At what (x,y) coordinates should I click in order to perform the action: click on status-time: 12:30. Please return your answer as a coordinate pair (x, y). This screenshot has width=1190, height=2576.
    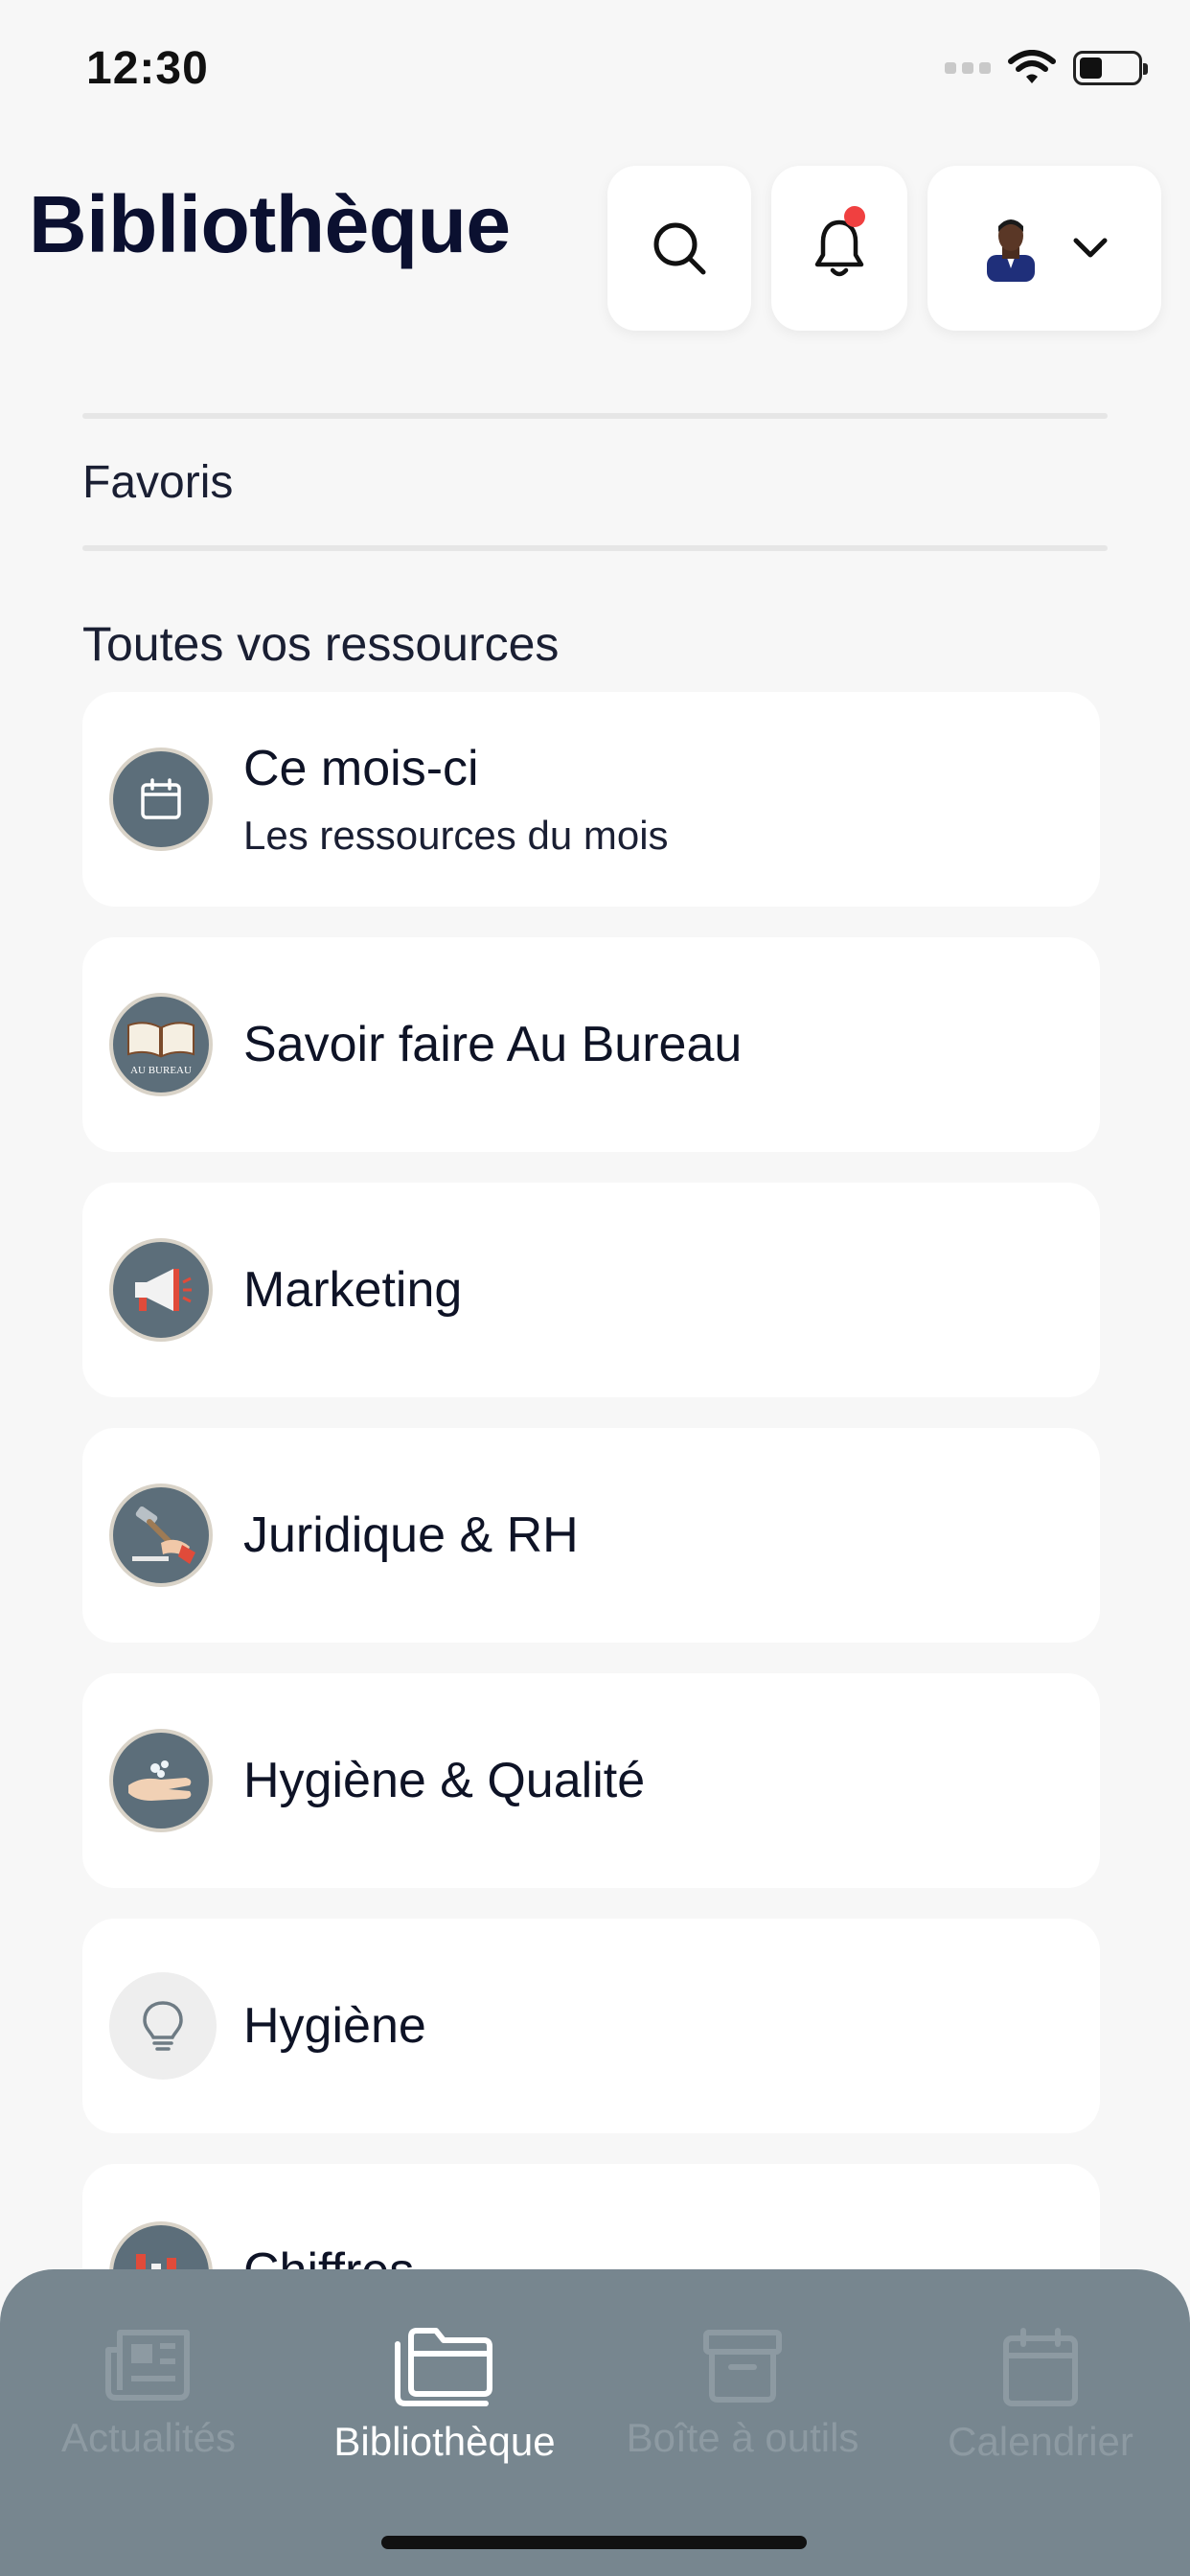
    Looking at the image, I should click on (148, 68).